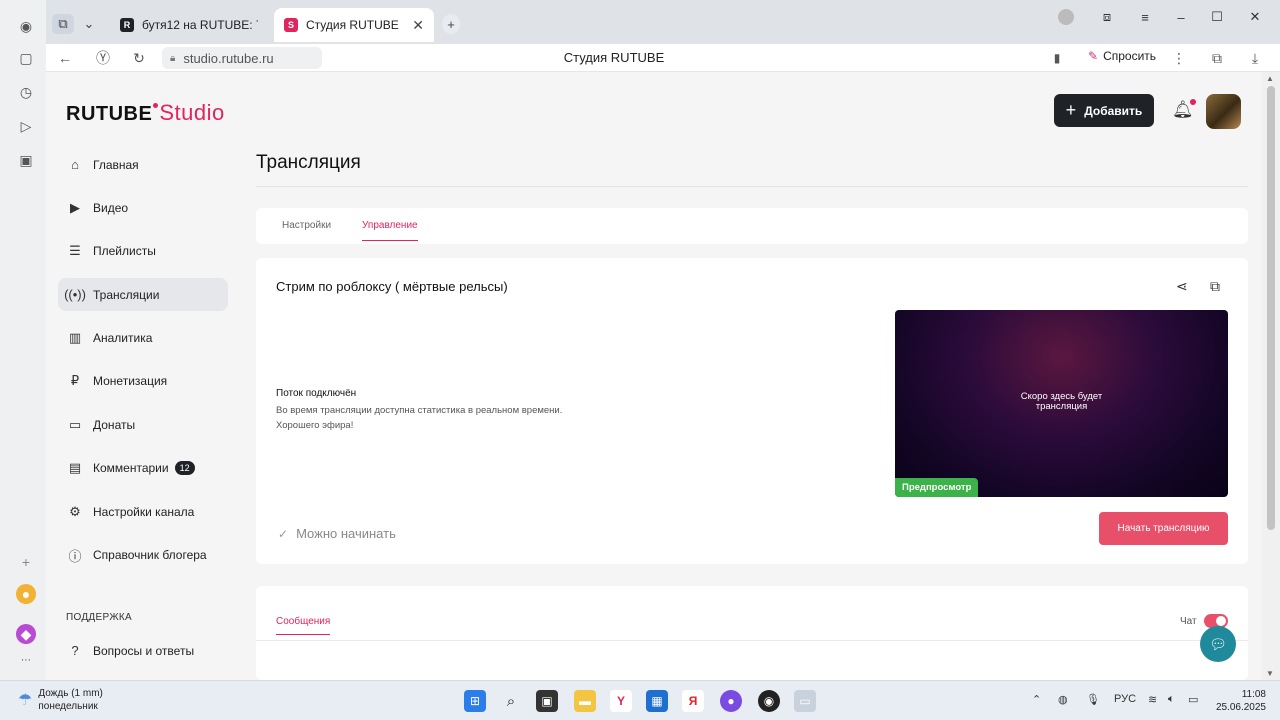 This screenshot has width=1280, height=720. I want to click on task-view-icon: ▣, so click(547, 701).